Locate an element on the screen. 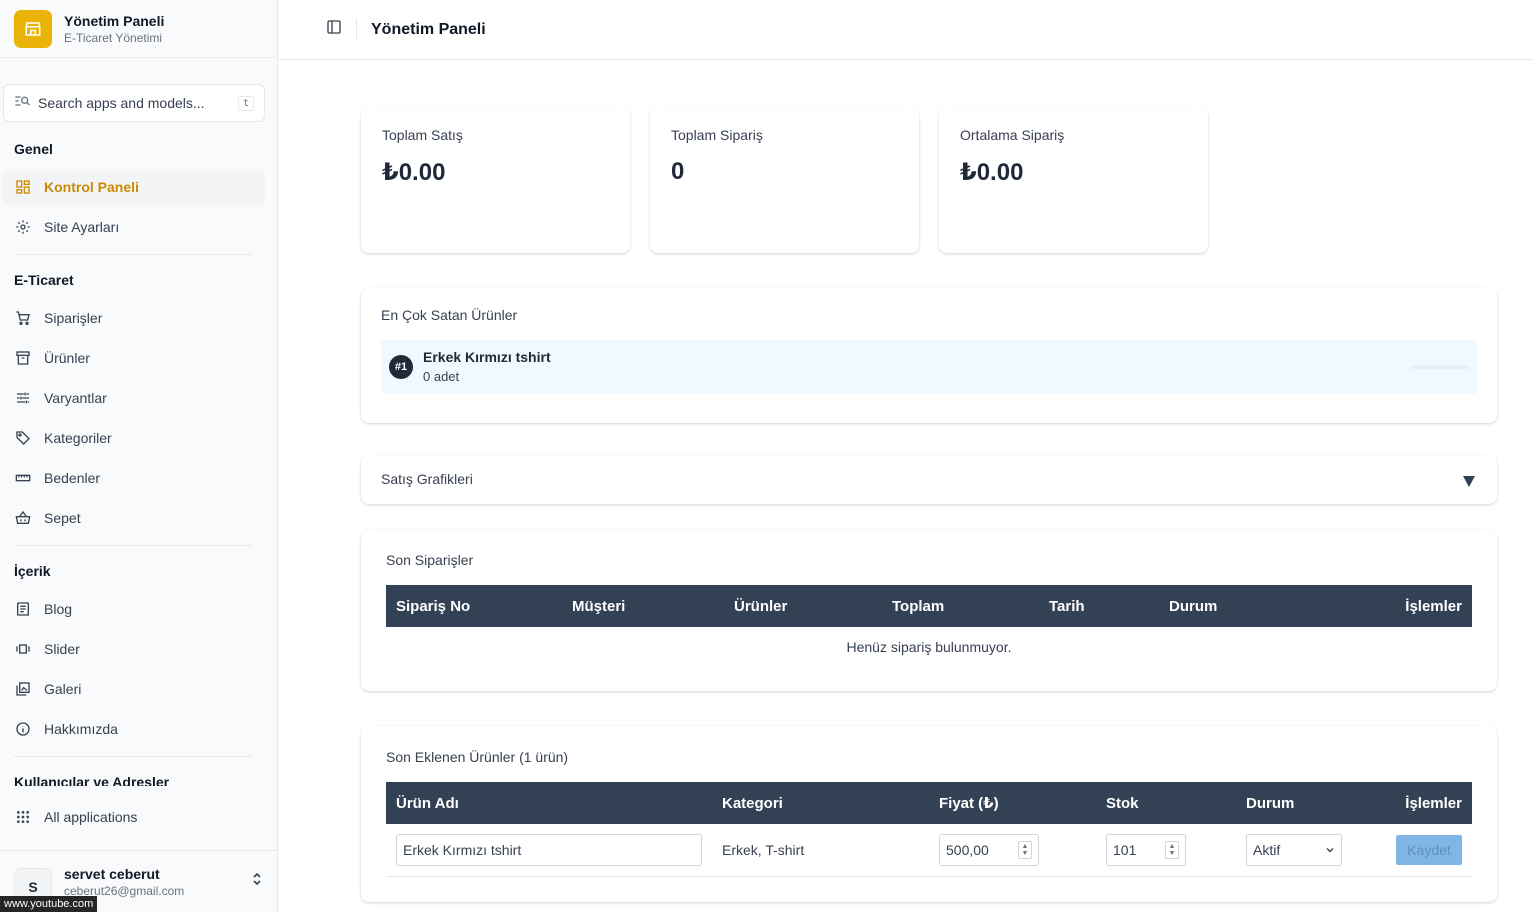 The image size is (1532, 912). sidebar-item-galeri: Galeri is located at coordinates (134, 689).